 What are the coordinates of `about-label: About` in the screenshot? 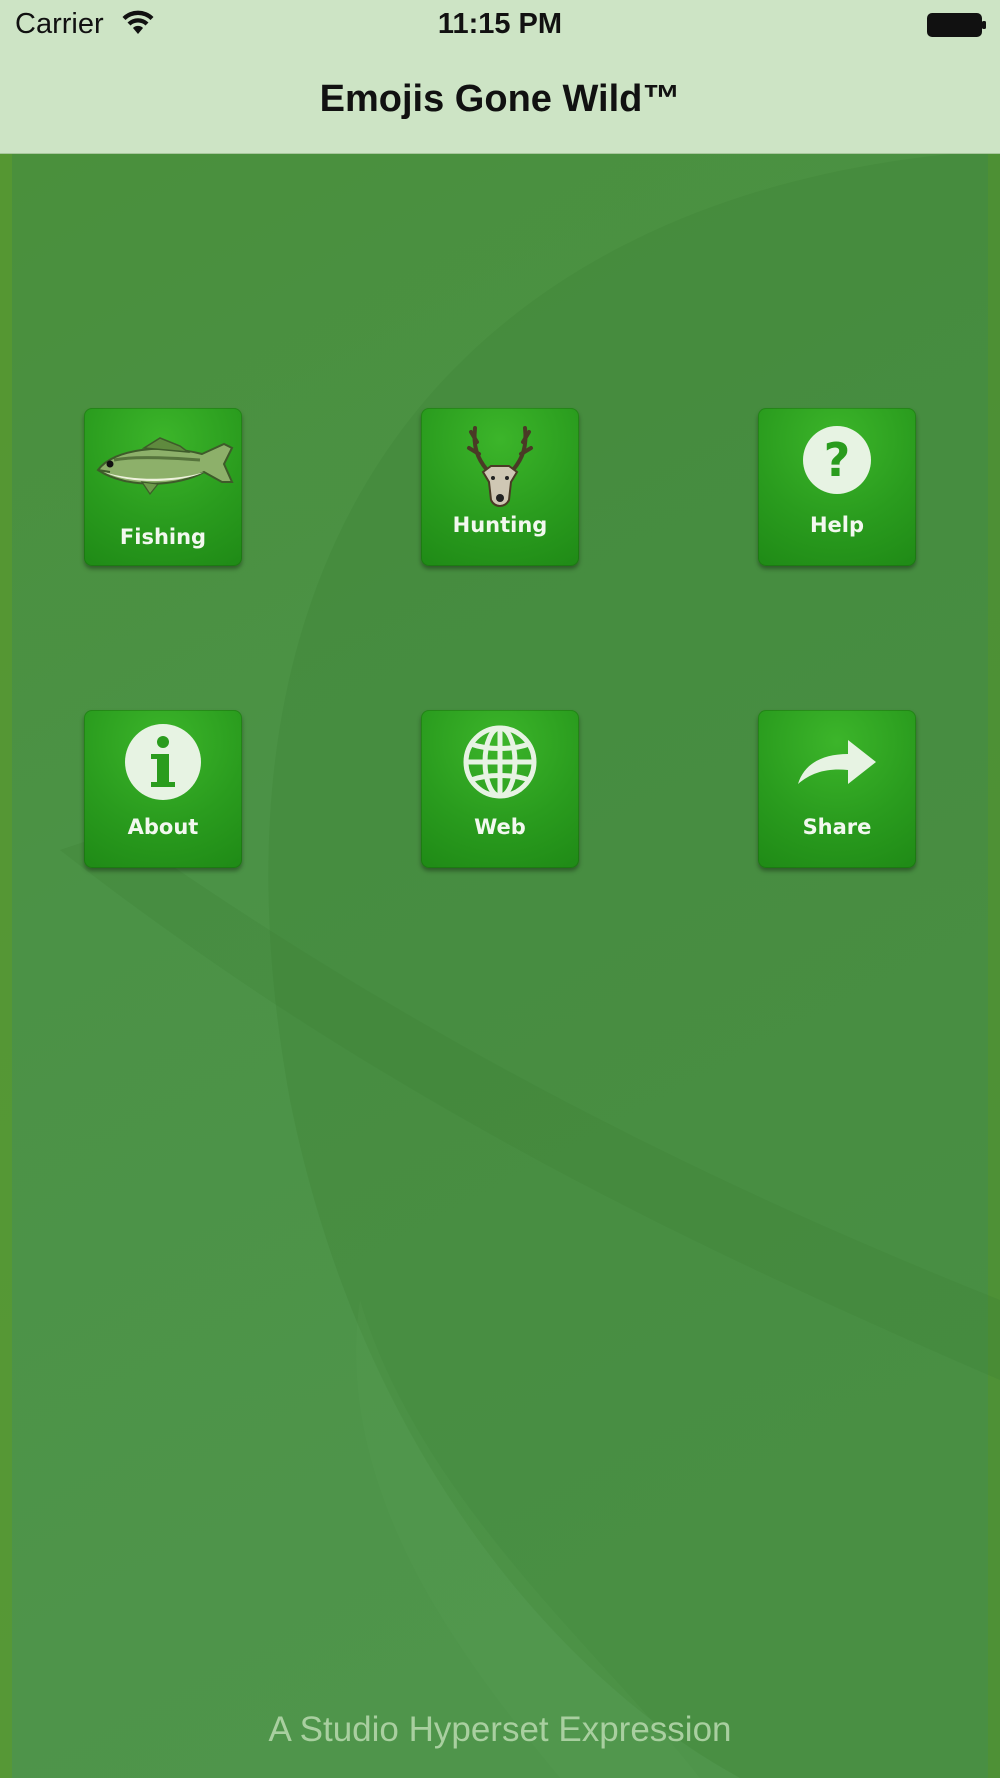 It's located at (163, 827).